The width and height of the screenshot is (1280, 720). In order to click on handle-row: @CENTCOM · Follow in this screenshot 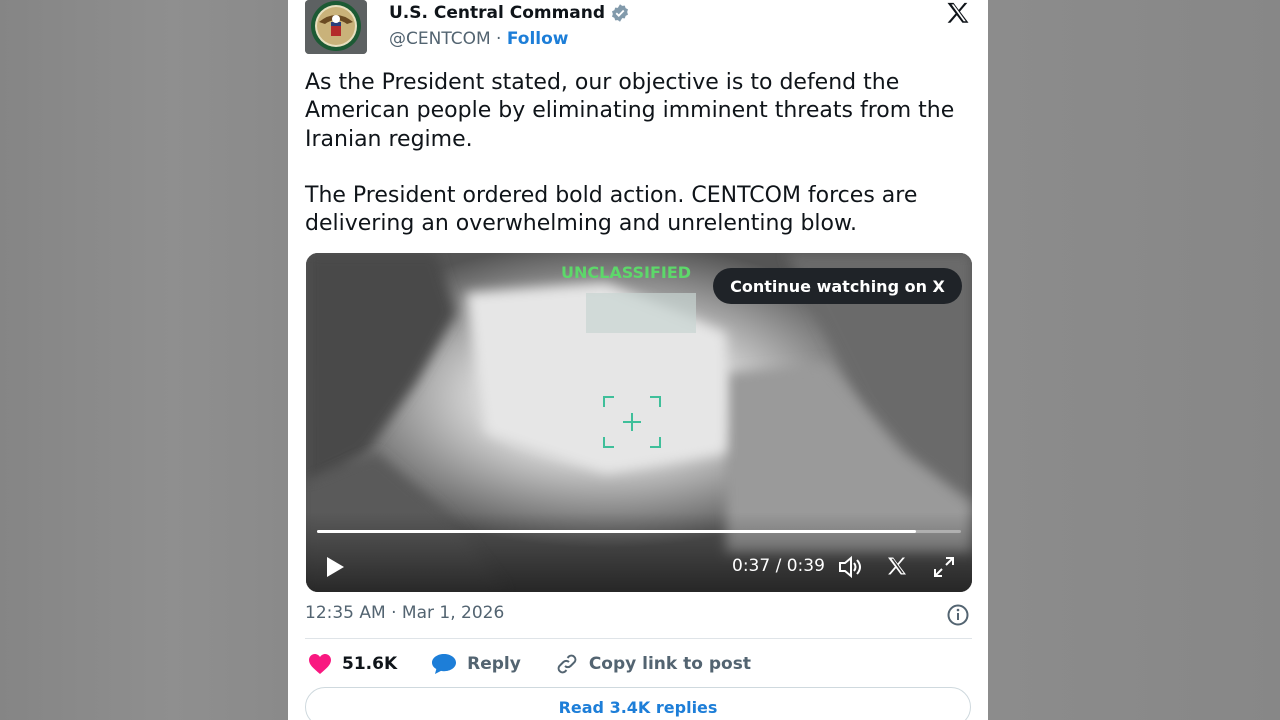, I will do `click(479, 39)`.